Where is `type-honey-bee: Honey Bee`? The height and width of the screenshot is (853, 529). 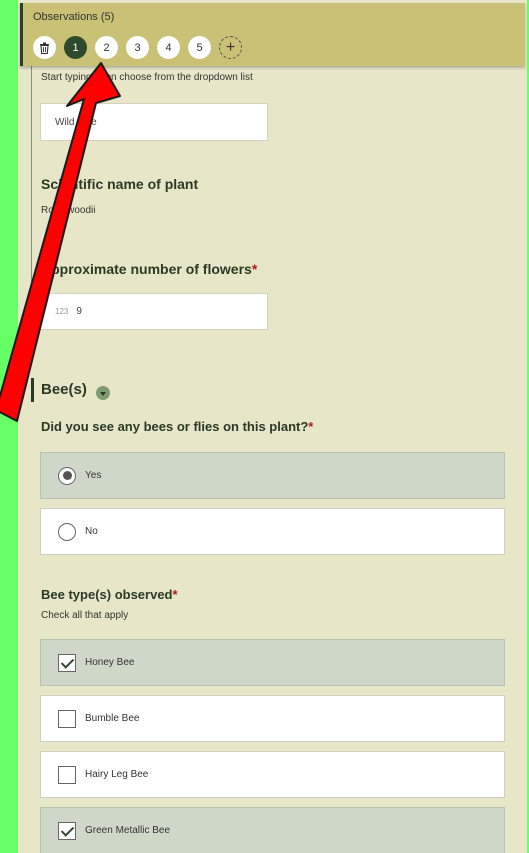
type-honey-bee: Honey Bee is located at coordinates (272, 662).